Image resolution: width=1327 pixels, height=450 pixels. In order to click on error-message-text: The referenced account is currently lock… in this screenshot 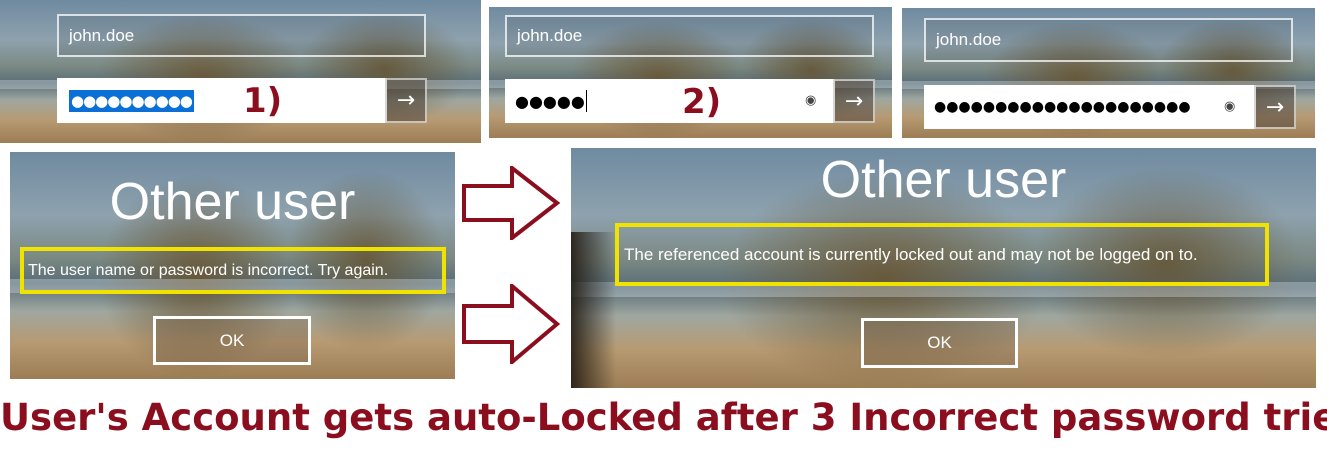, I will do `click(911, 254)`.